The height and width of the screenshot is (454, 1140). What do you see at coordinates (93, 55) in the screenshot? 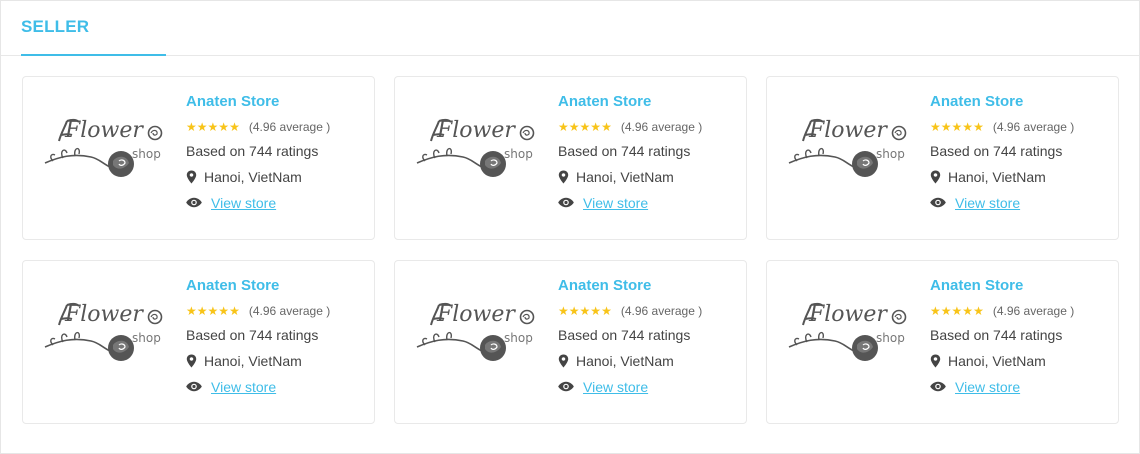
I see `title-underline` at bounding box center [93, 55].